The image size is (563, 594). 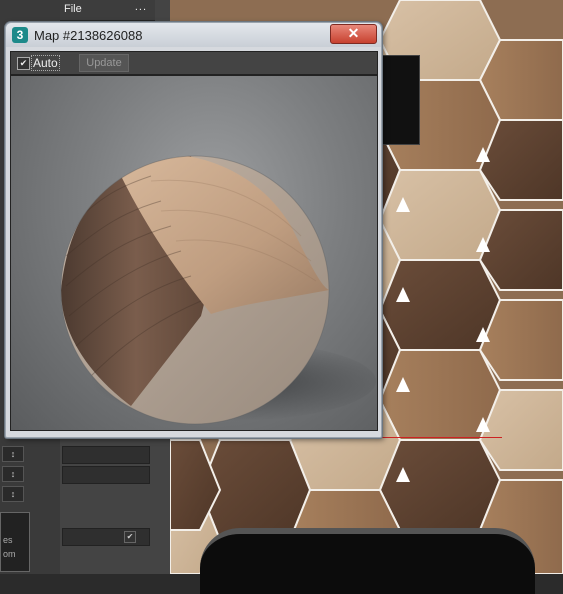 I want to click on file-menu: File, so click(x=73, y=9).